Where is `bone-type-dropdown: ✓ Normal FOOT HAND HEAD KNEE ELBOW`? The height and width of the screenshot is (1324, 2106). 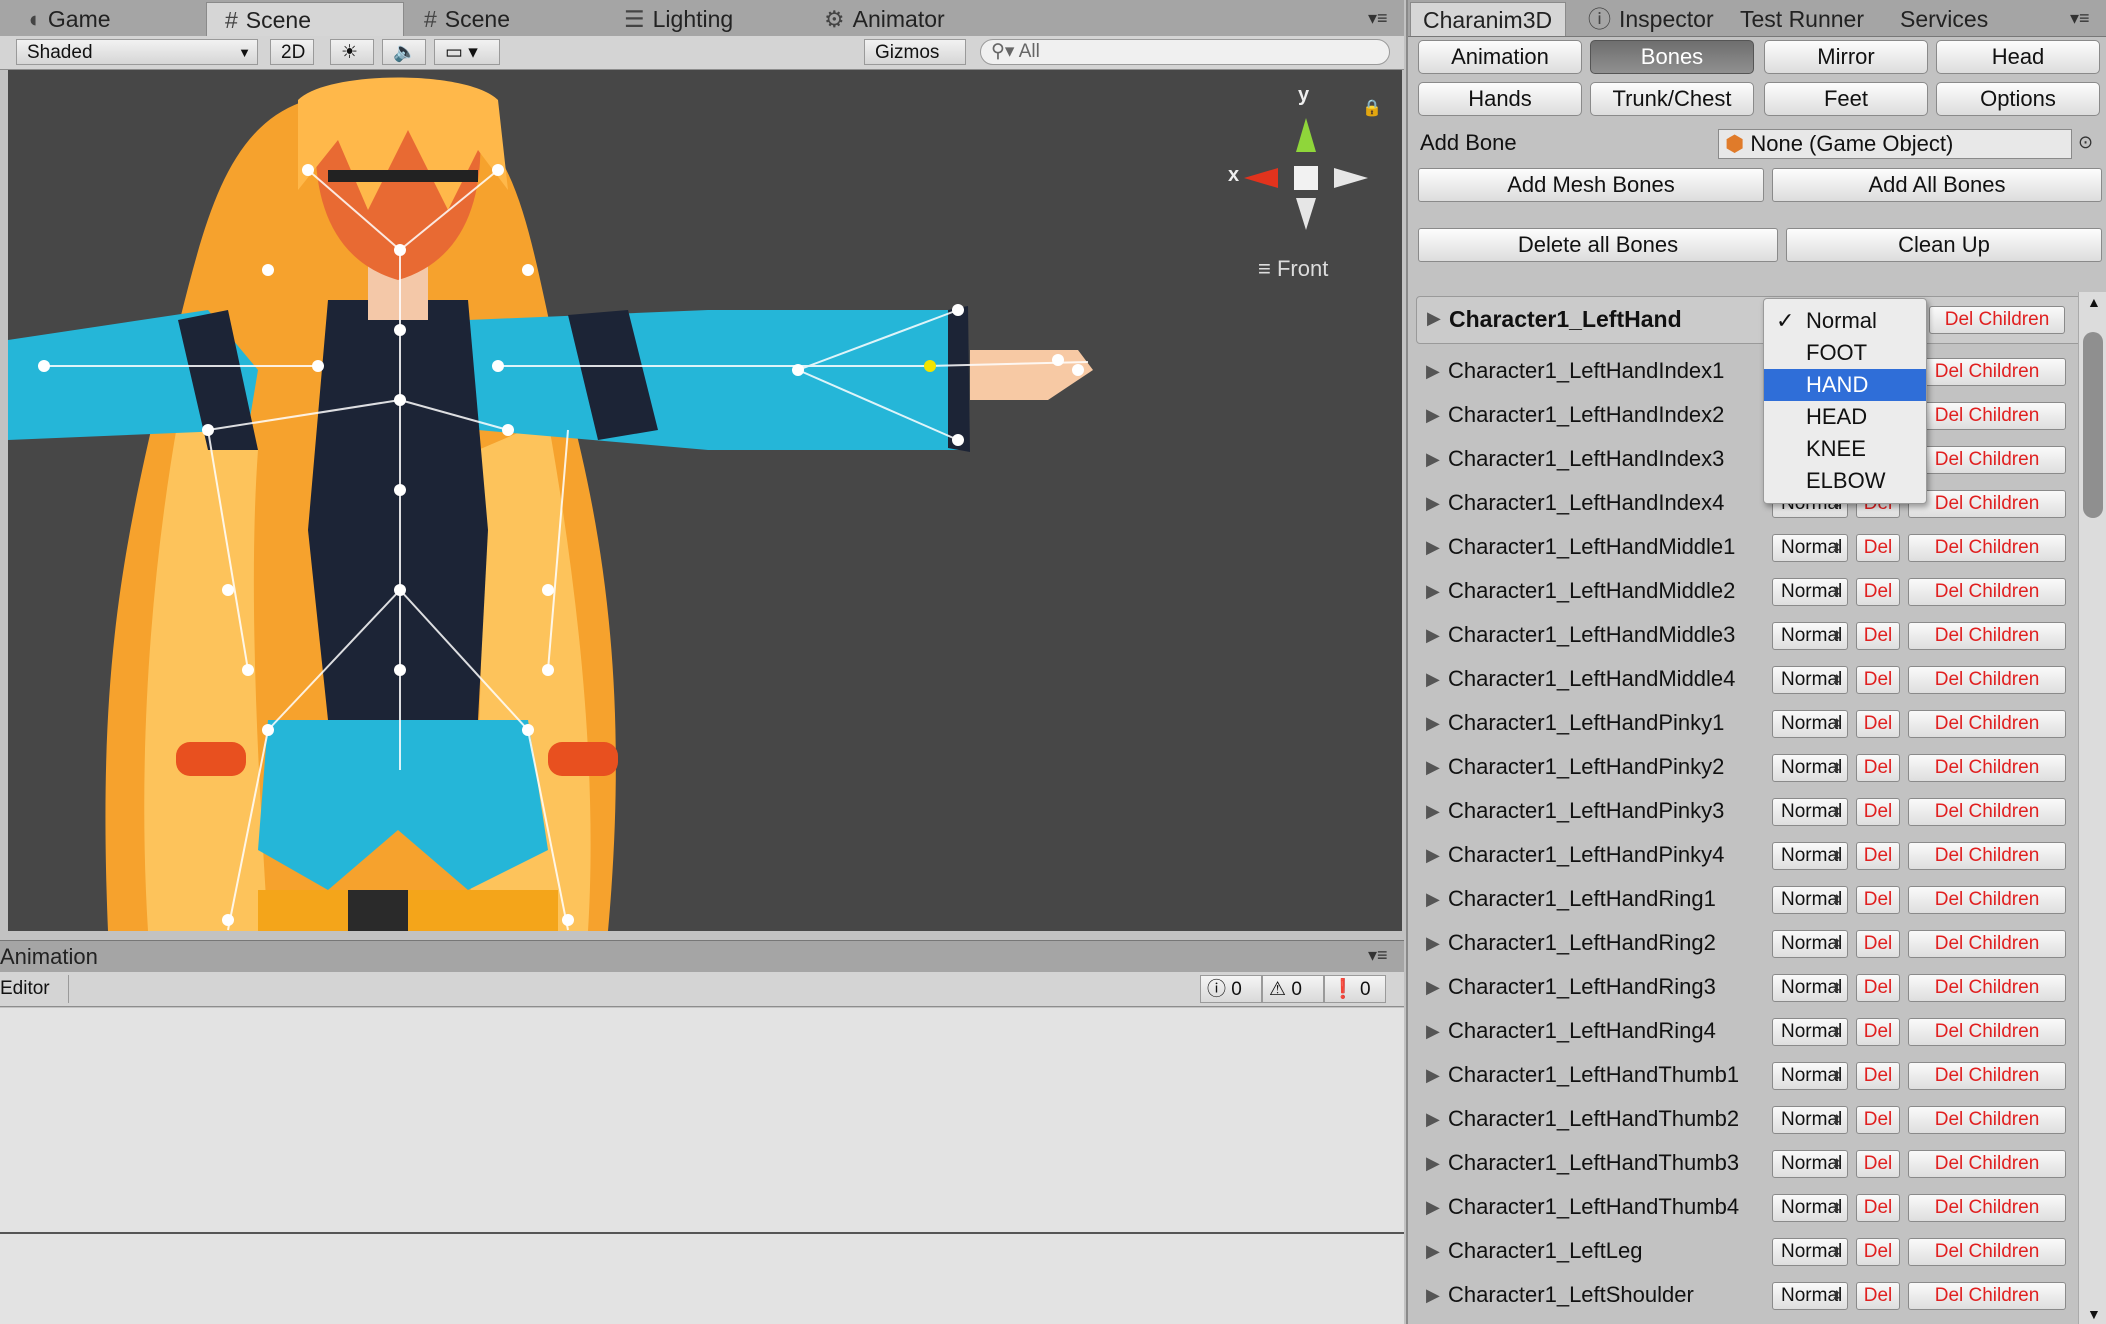 bone-type-dropdown: ✓ Normal FOOT HAND HEAD KNEE ELBOW is located at coordinates (1845, 401).